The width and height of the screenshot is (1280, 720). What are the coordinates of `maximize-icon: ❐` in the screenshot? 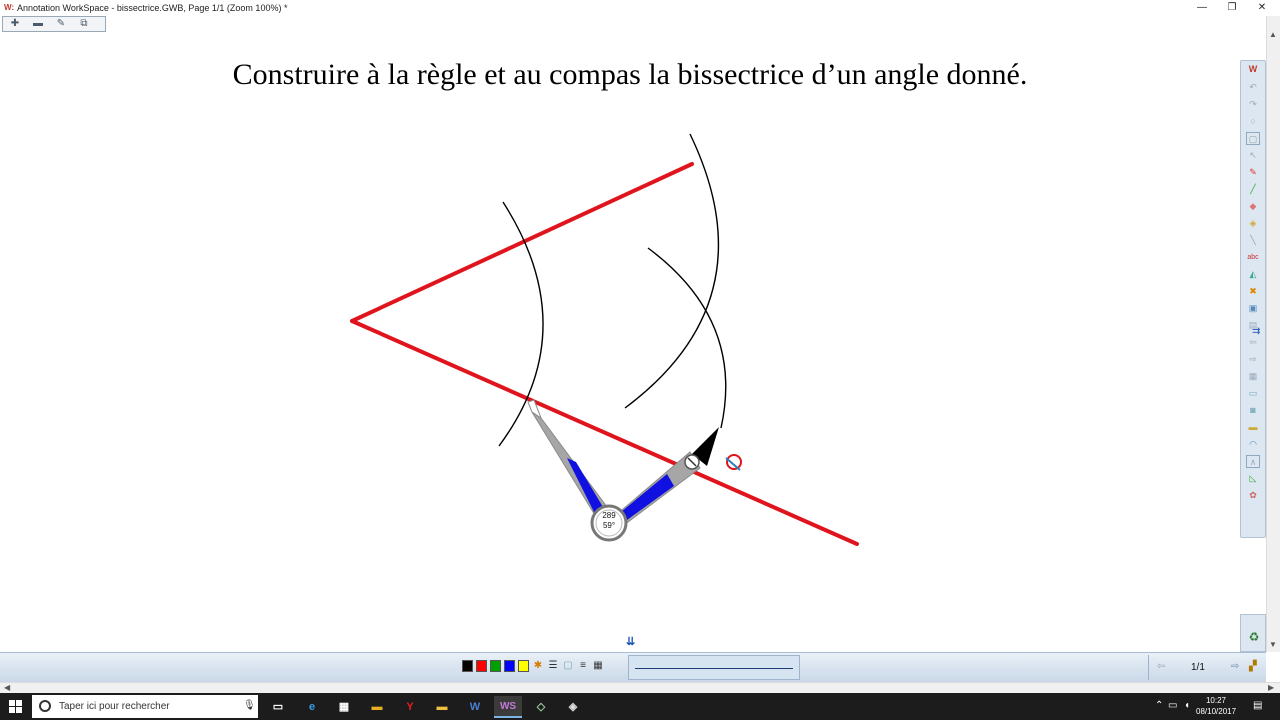 It's located at (1232, 7).